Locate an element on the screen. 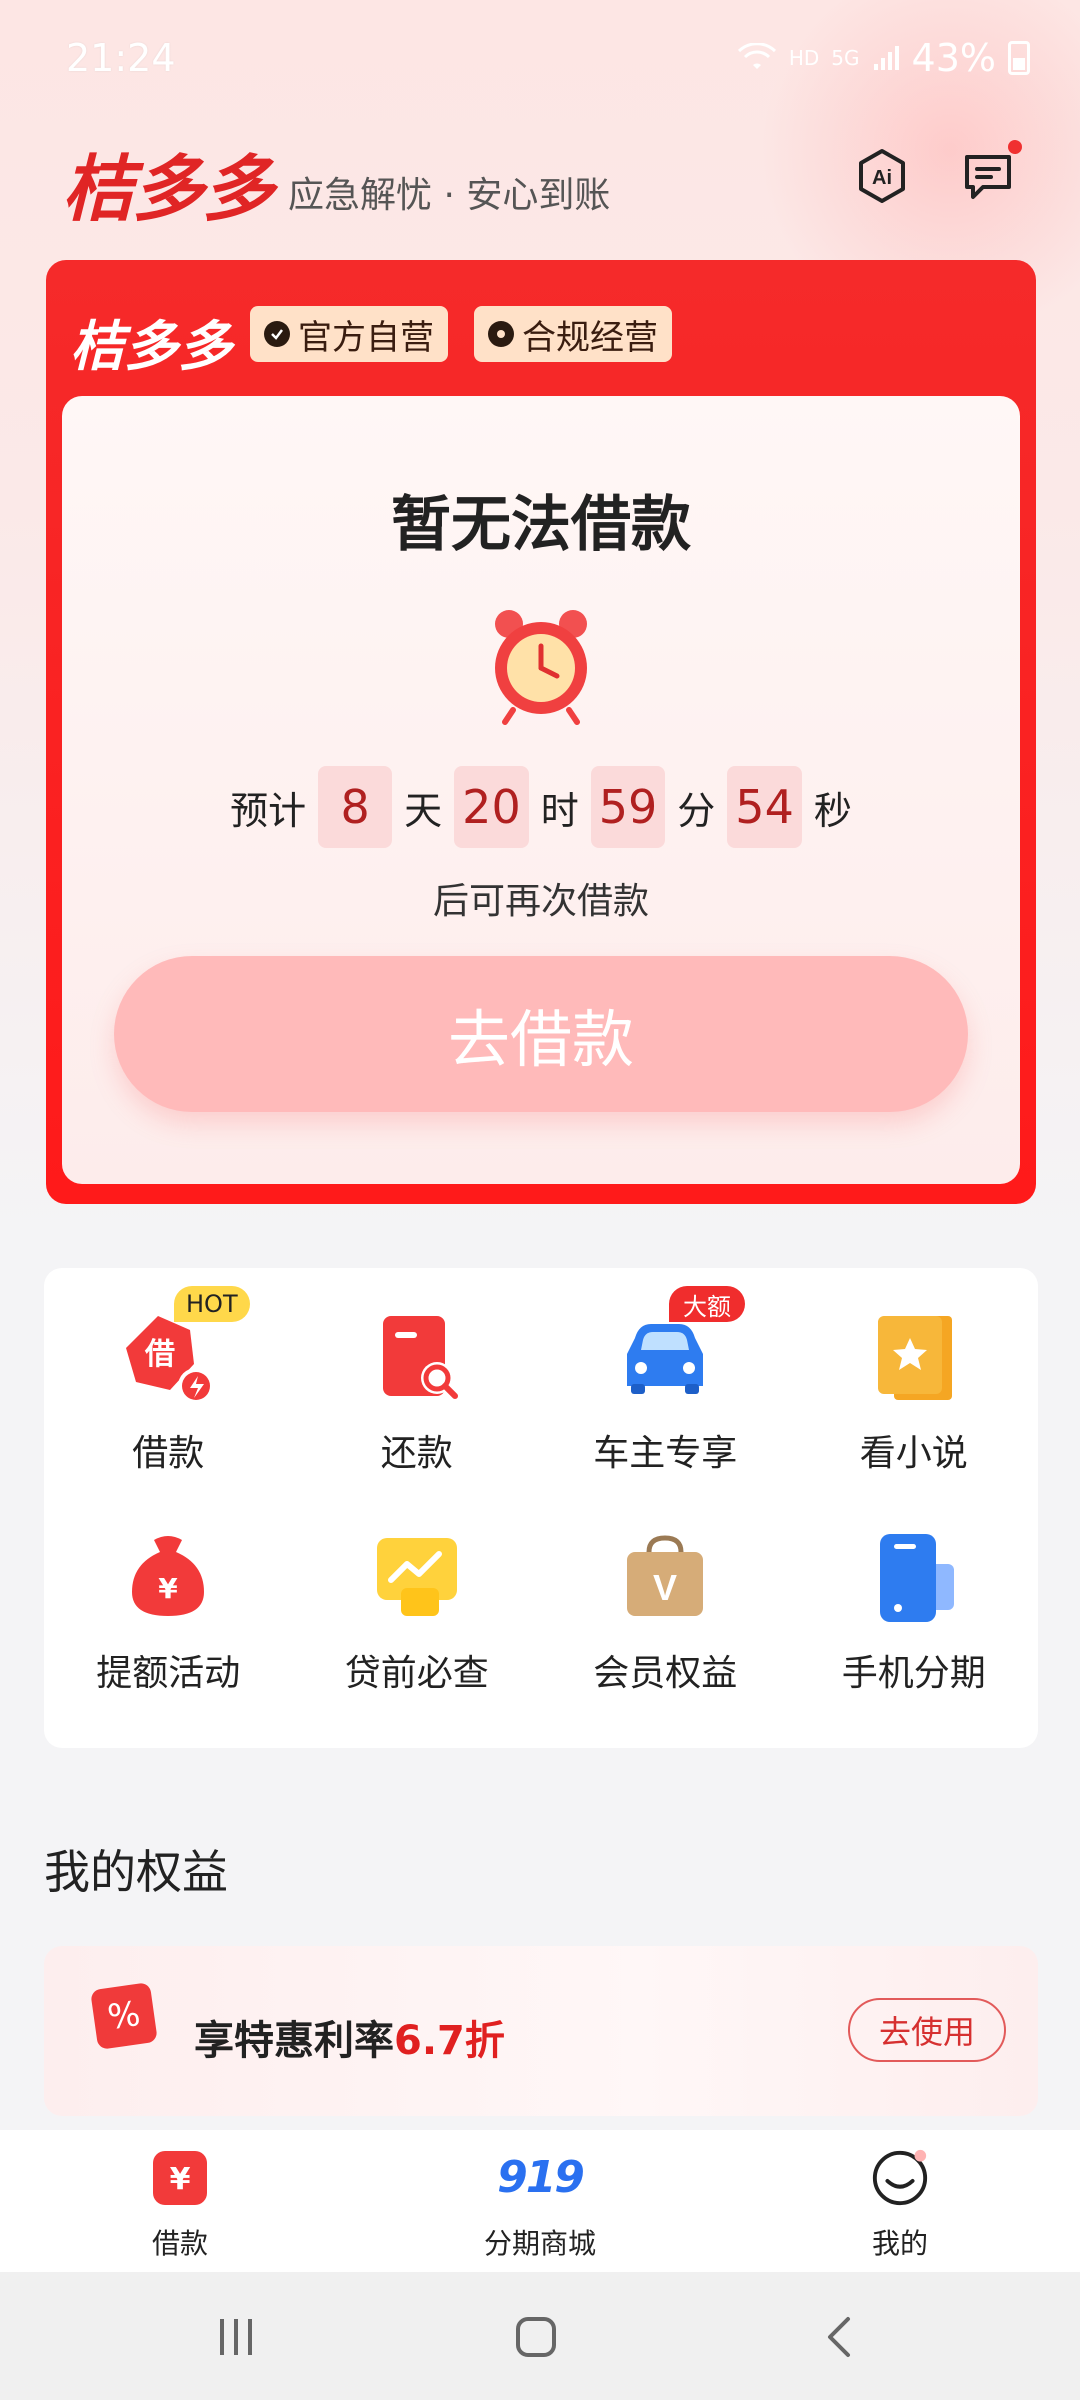  nav-label: 分期商城 is located at coordinates (539, 2243).